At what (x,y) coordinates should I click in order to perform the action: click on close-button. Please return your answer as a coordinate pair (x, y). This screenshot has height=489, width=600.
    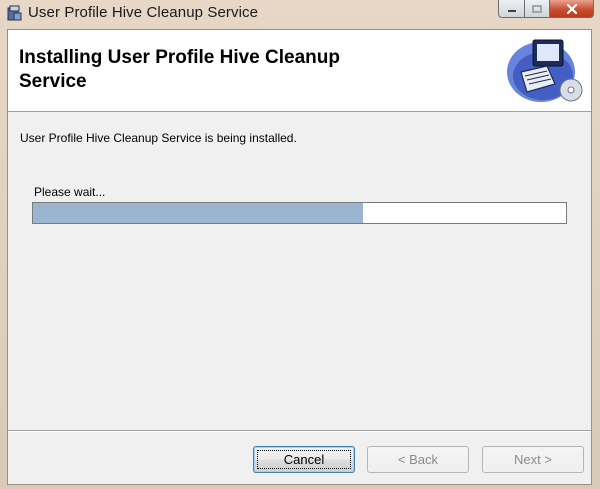
    Looking at the image, I should click on (572, 9).